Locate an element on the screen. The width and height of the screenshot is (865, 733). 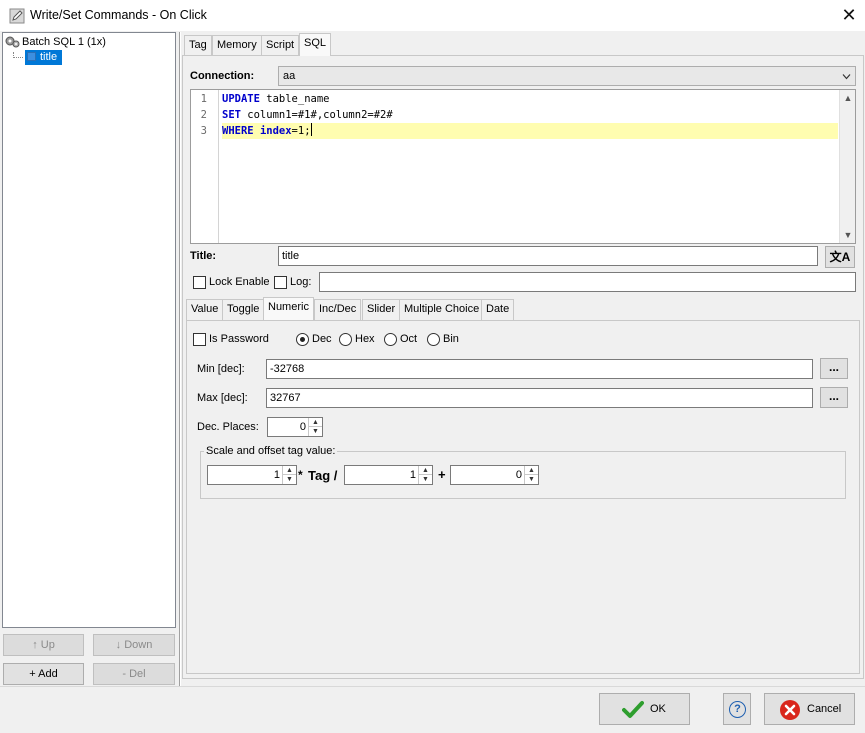
radio-dec-label: Dec is located at coordinates (322, 339).